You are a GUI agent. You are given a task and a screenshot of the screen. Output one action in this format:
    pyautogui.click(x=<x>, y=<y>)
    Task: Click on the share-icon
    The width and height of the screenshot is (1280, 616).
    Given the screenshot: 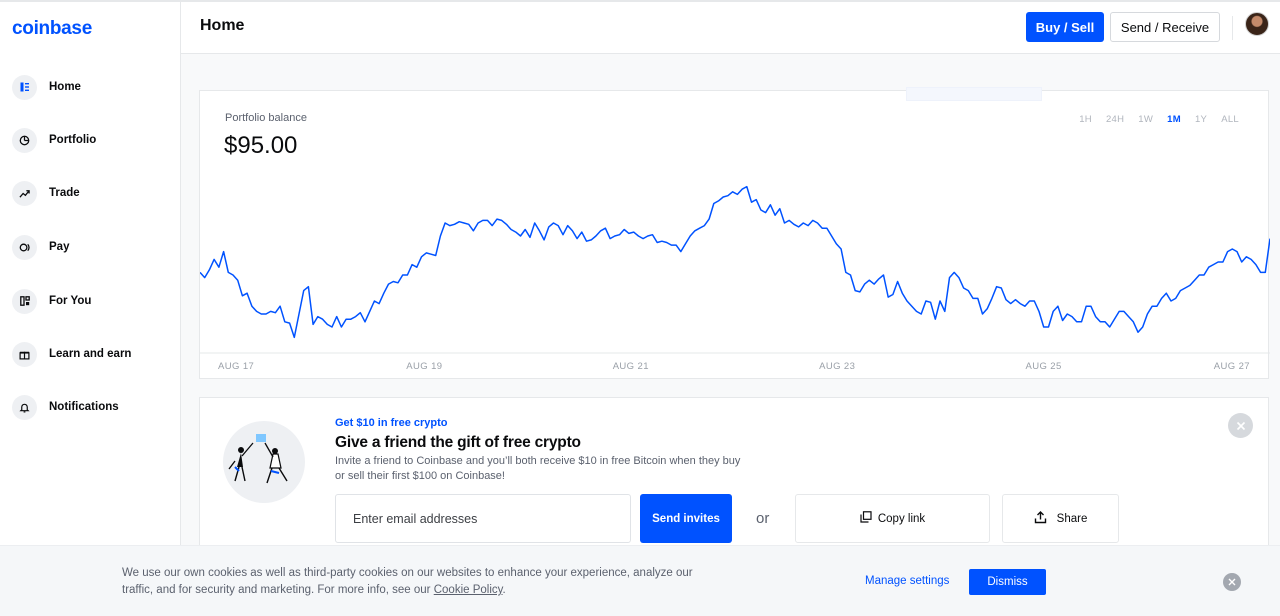 What is the action you would take?
    pyautogui.click(x=1040, y=518)
    